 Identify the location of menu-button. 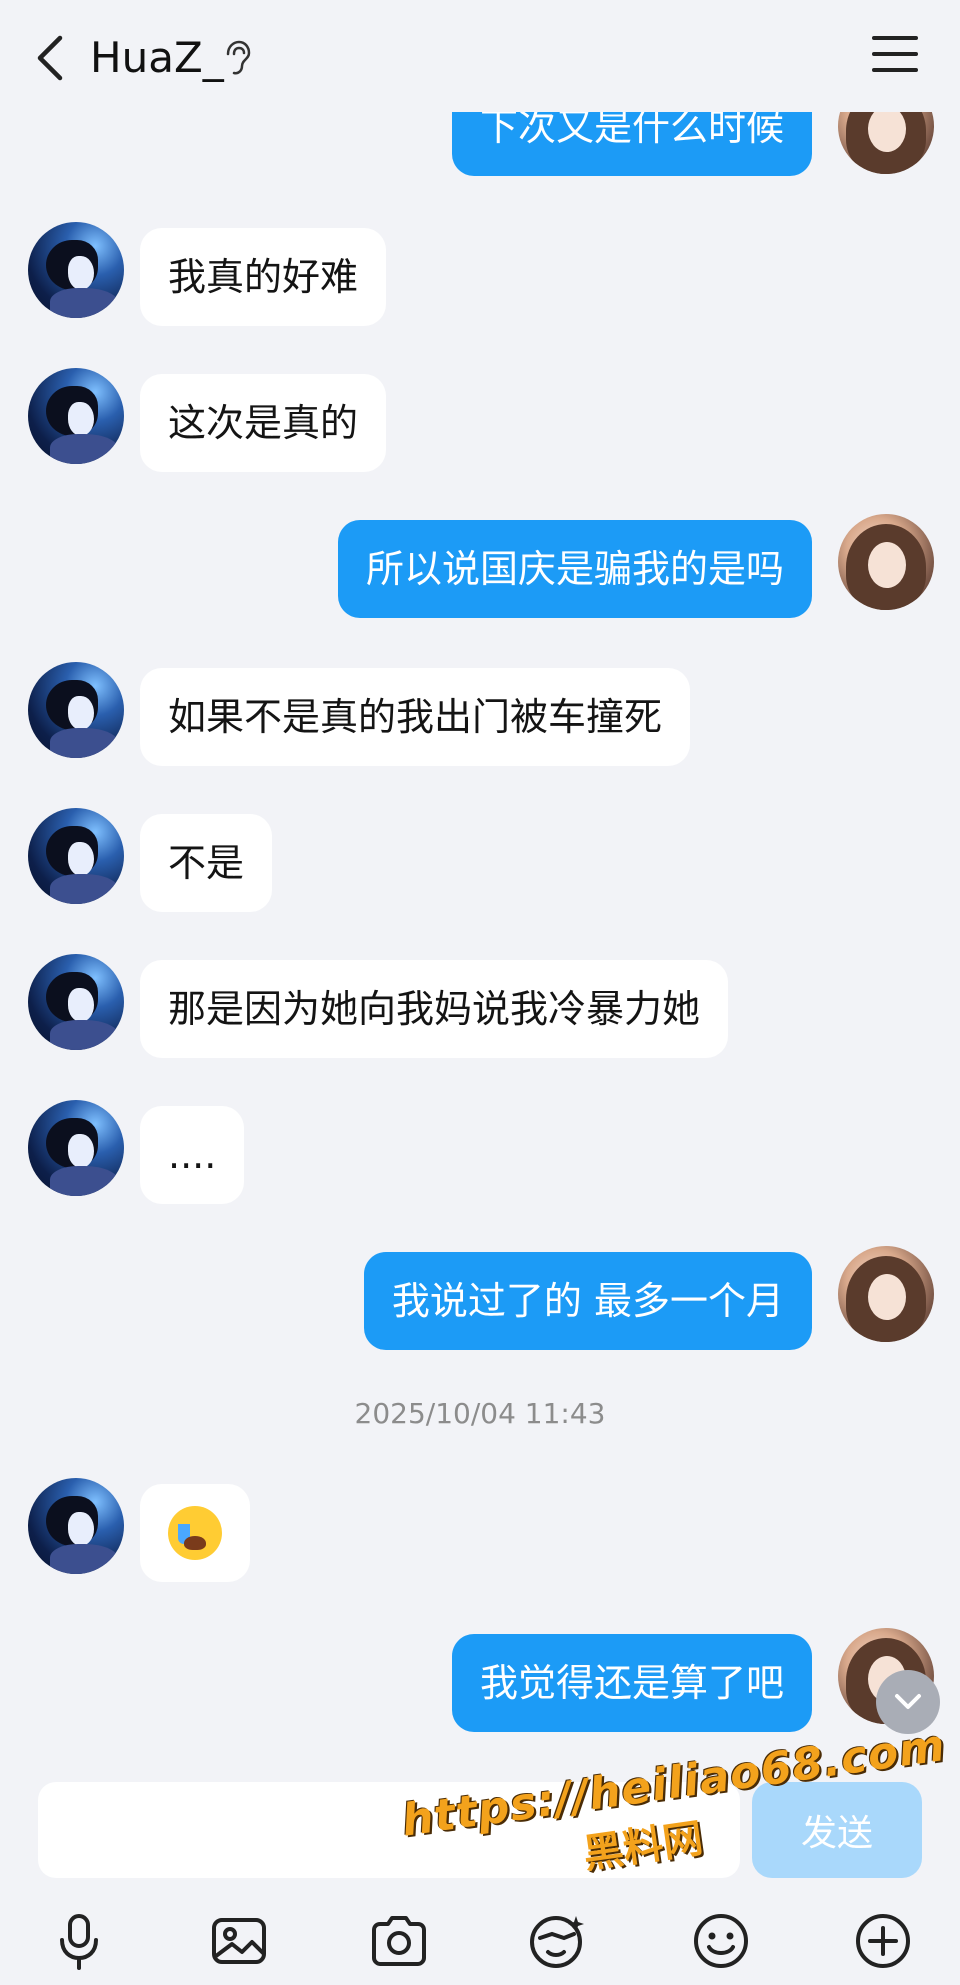
(895, 56).